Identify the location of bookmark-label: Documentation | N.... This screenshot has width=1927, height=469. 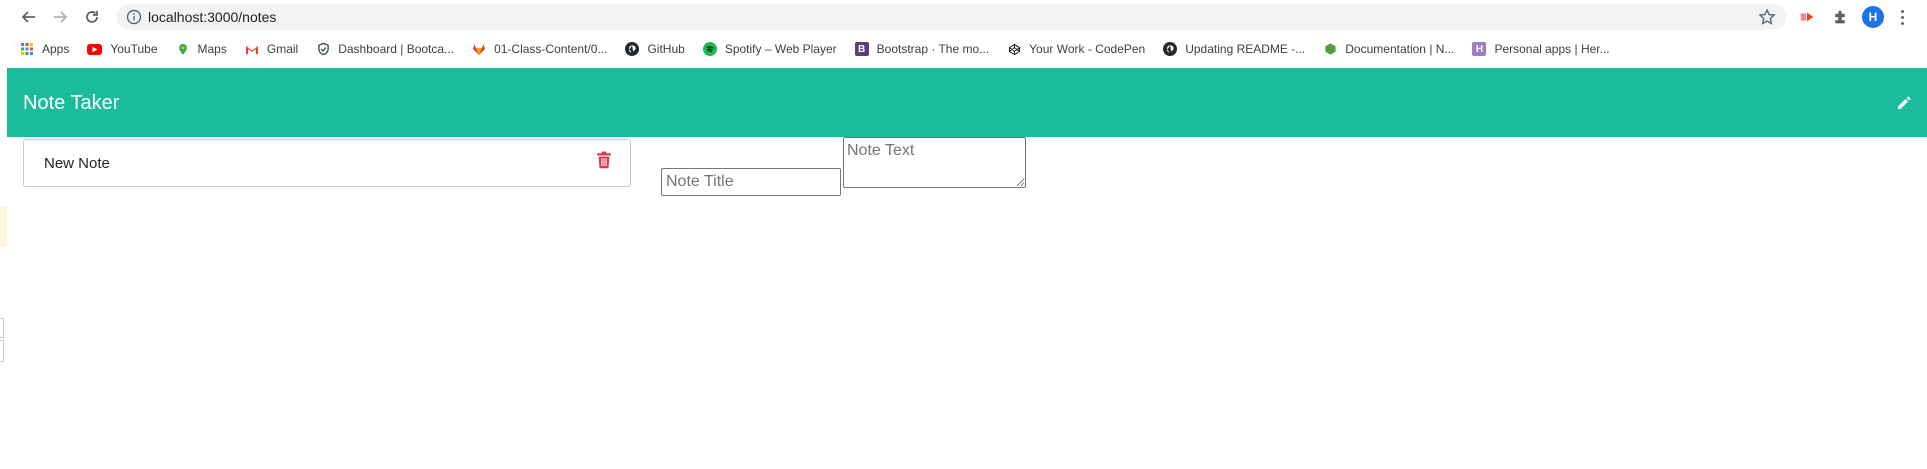
(1400, 49).